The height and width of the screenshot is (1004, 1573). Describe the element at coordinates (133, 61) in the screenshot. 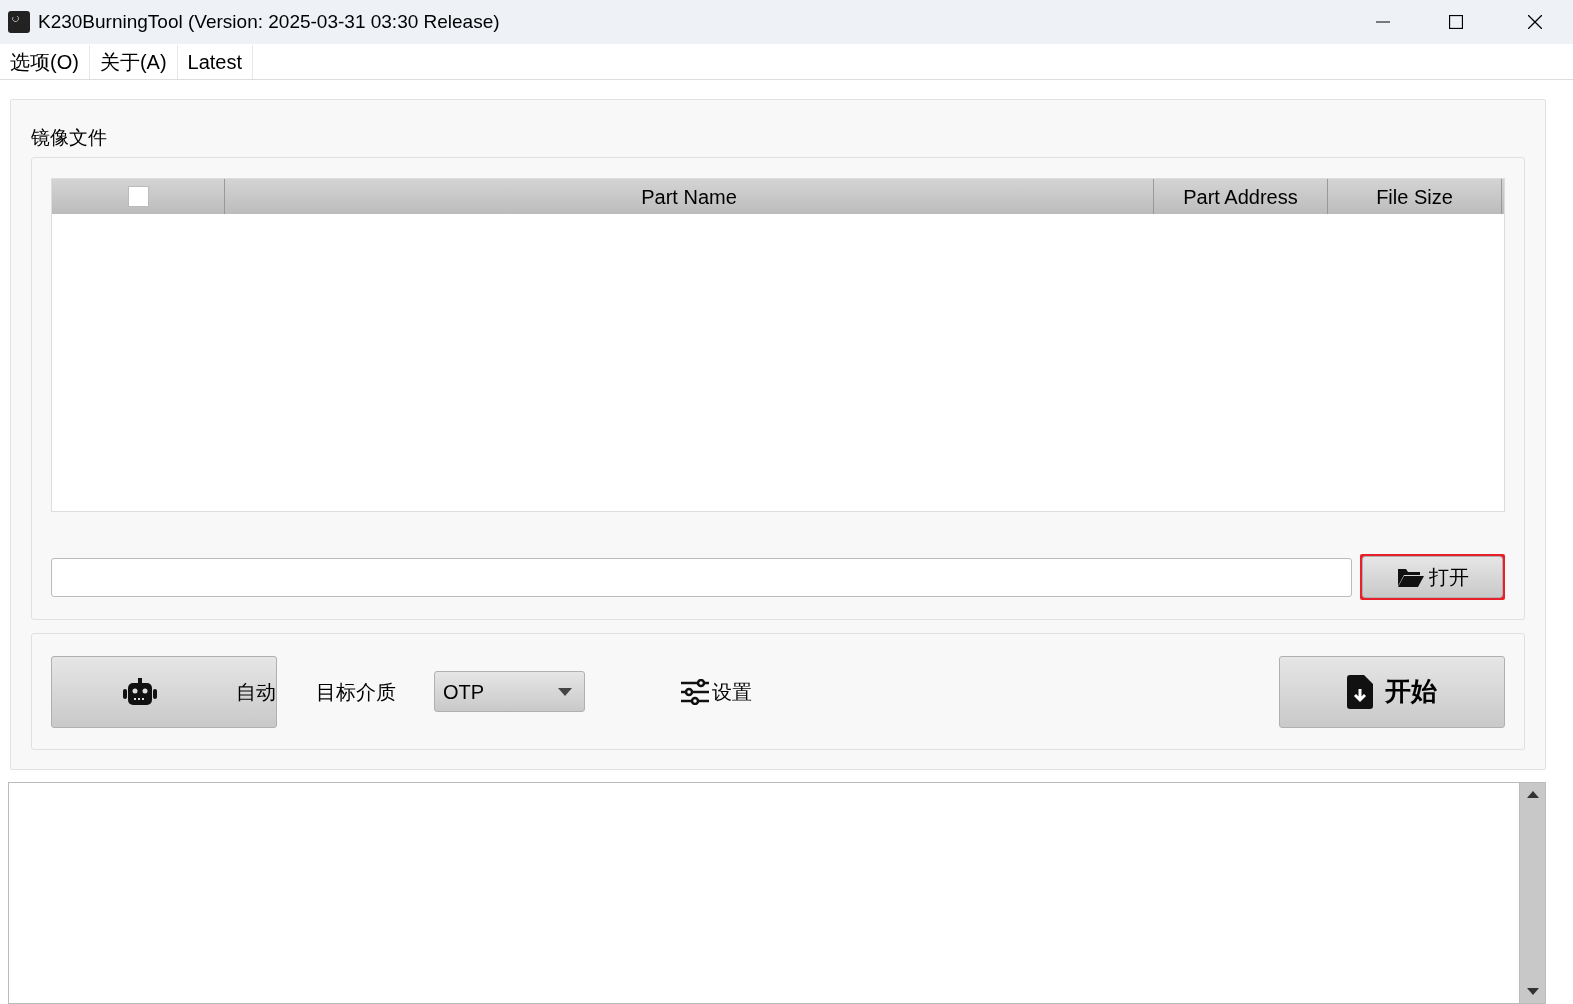

I see `menu-item: 关于(A)` at that location.